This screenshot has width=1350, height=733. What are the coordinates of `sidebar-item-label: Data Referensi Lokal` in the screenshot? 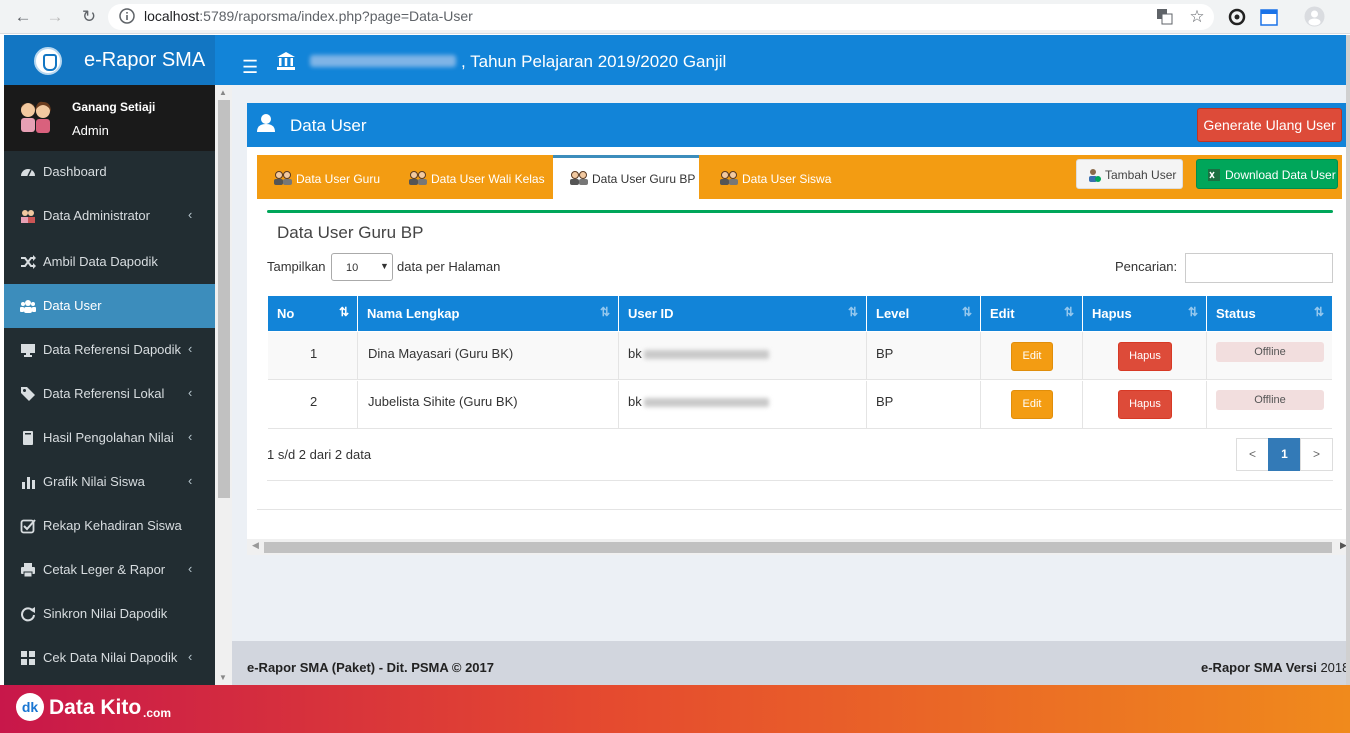 It's located at (104, 393).